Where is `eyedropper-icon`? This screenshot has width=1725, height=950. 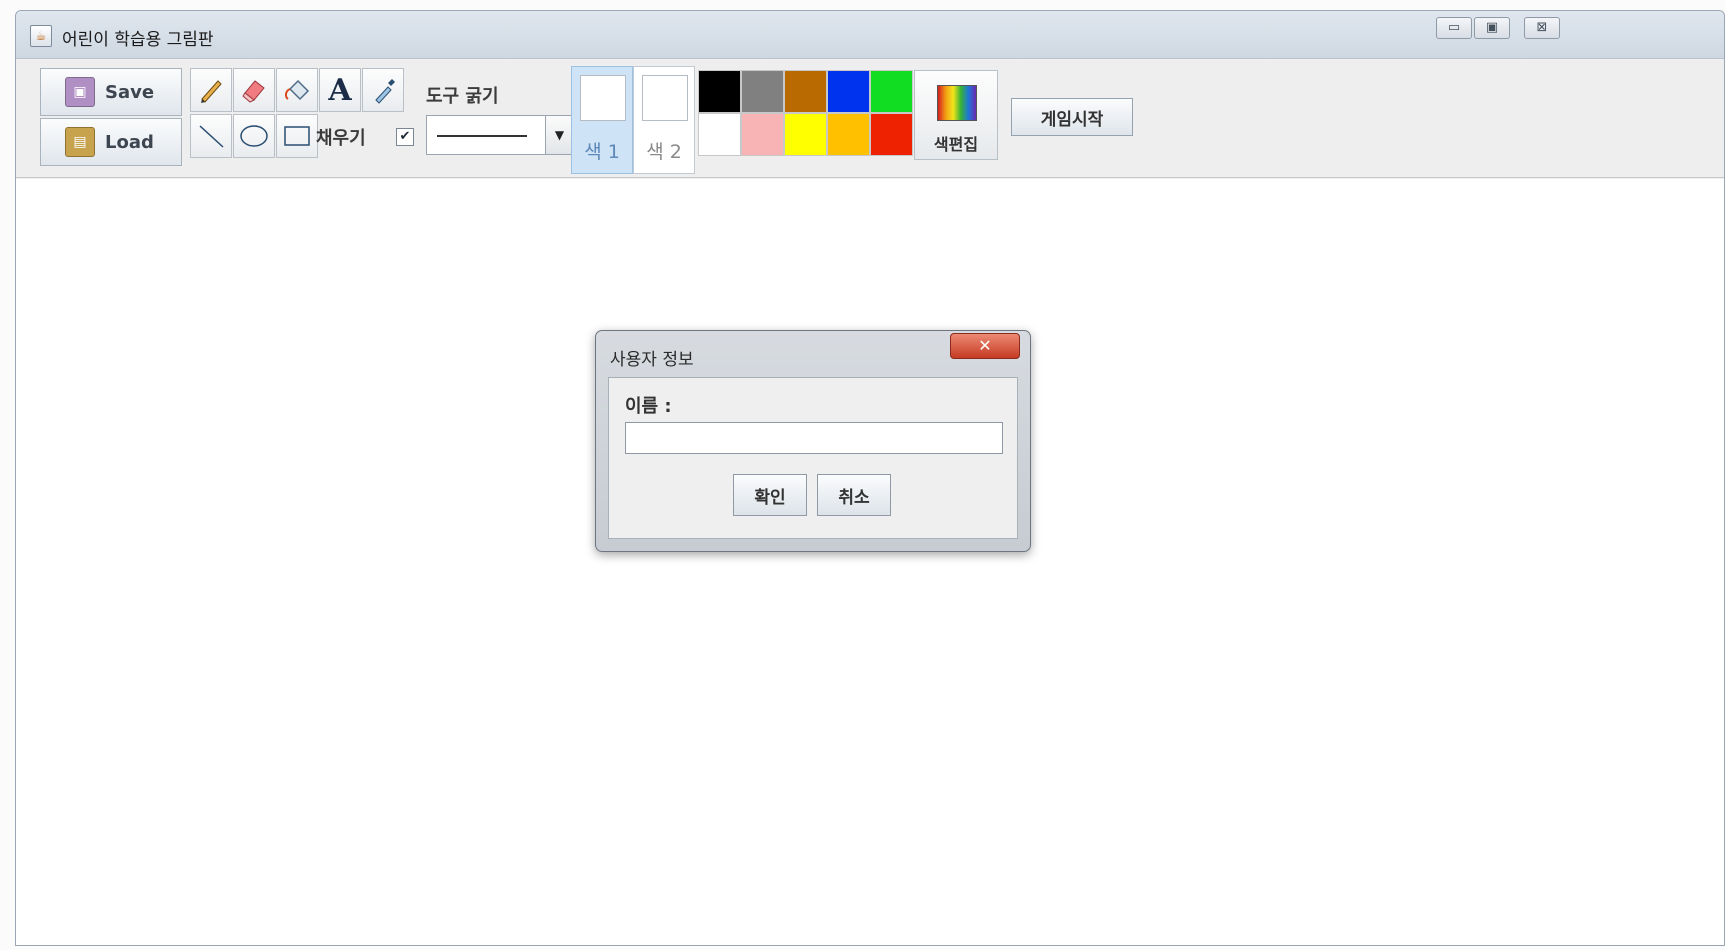 eyedropper-icon is located at coordinates (385, 91).